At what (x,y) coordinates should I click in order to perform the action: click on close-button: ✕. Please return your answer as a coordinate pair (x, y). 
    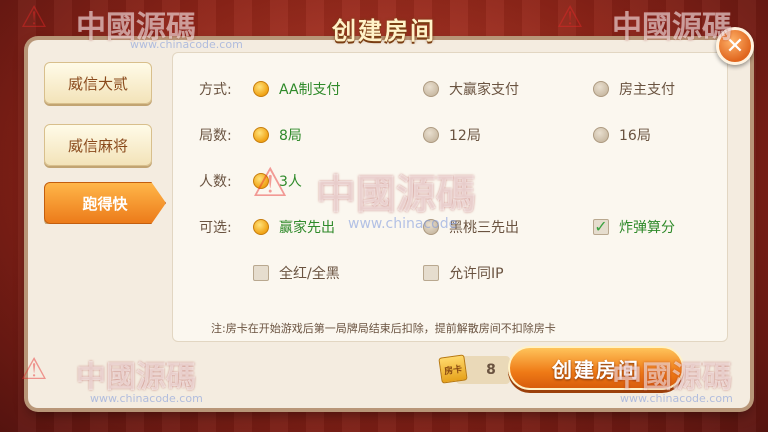
    Looking at the image, I should click on (735, 46).